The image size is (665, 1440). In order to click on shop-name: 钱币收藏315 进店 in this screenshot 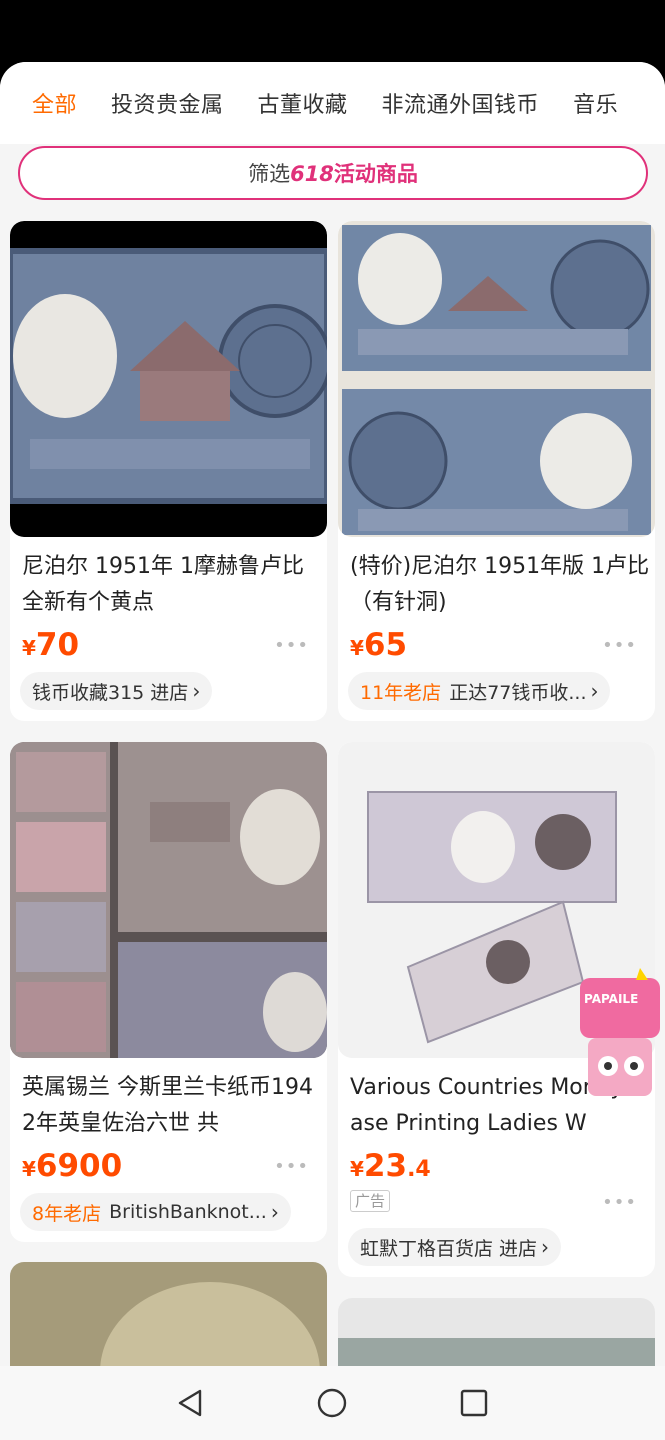, I will do `click(110, 692)`.